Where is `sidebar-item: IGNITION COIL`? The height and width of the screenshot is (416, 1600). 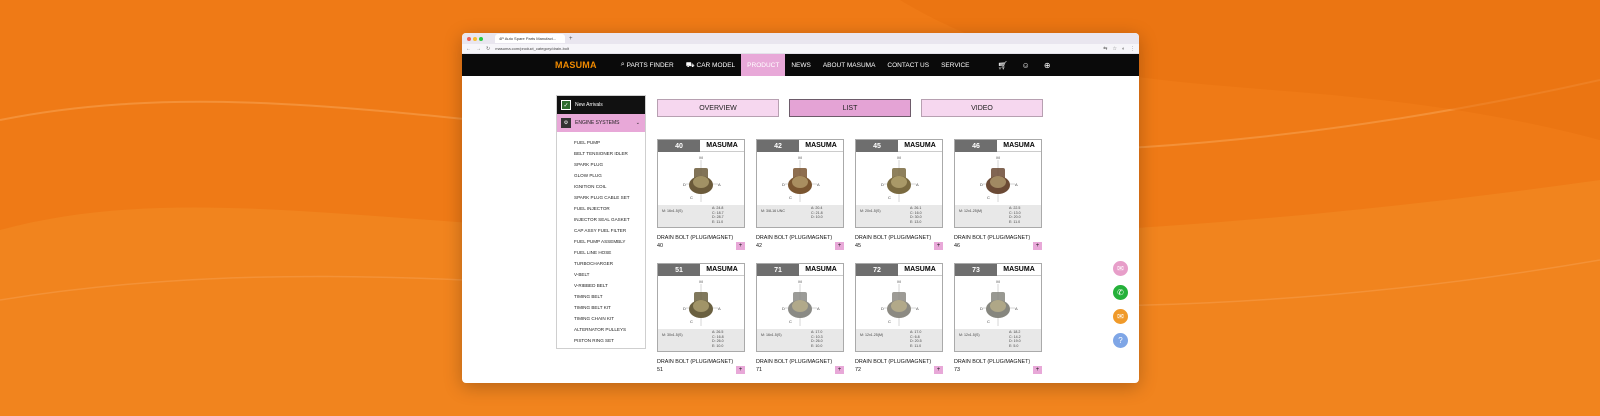
sidebar-item: IGNITION COIL is located at coordinates (601, 186).